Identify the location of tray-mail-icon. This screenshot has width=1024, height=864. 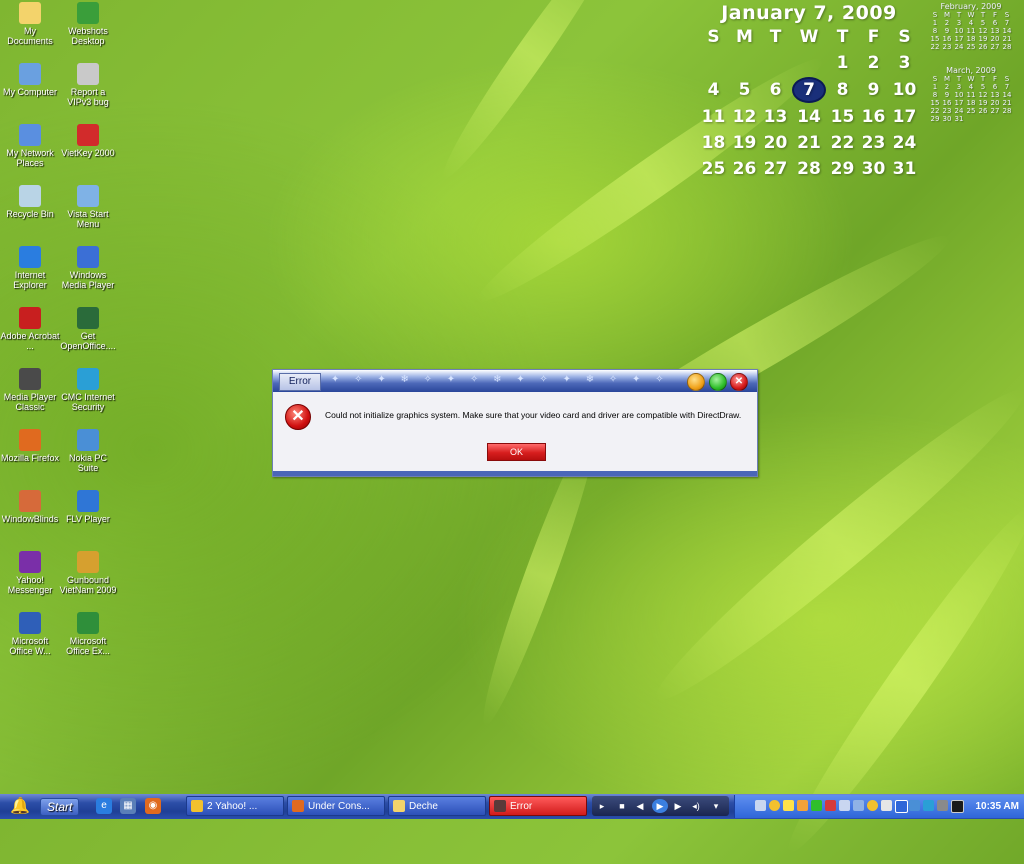
(802, 805).